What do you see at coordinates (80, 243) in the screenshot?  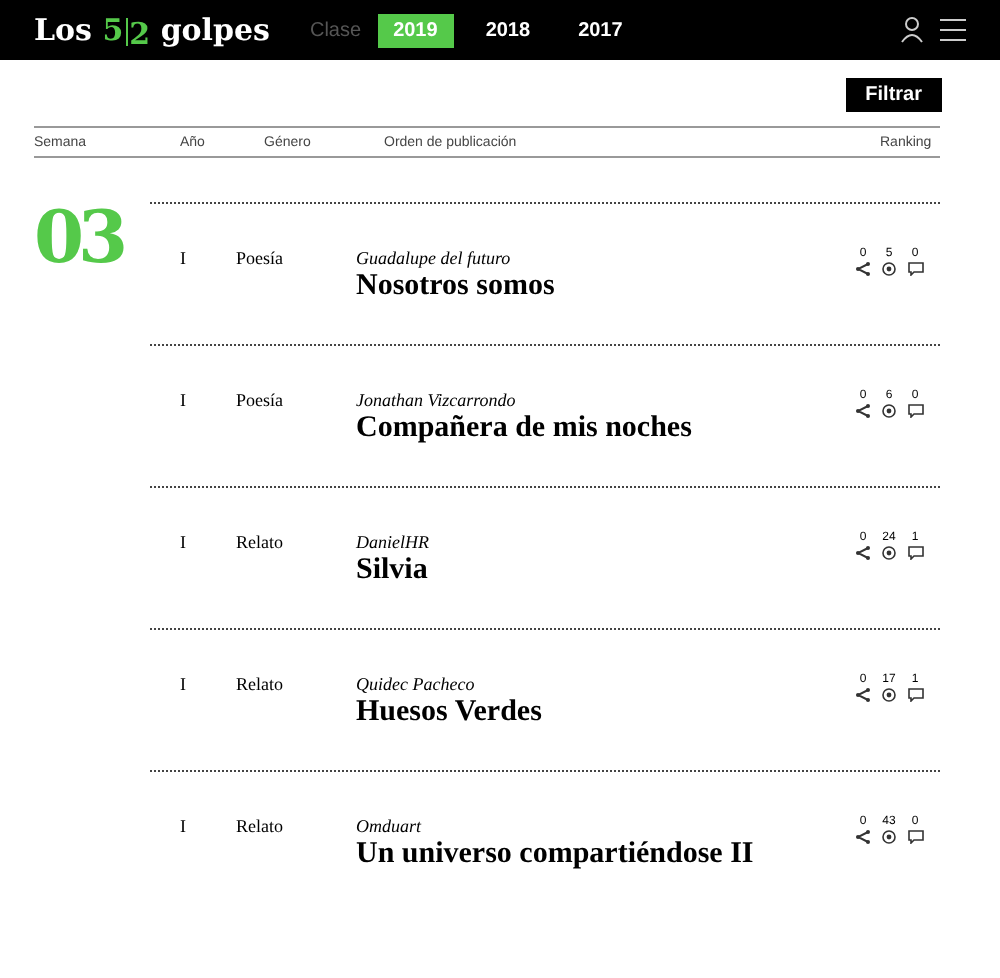 I see `week-number: 03` at bounding box center [80, 243].